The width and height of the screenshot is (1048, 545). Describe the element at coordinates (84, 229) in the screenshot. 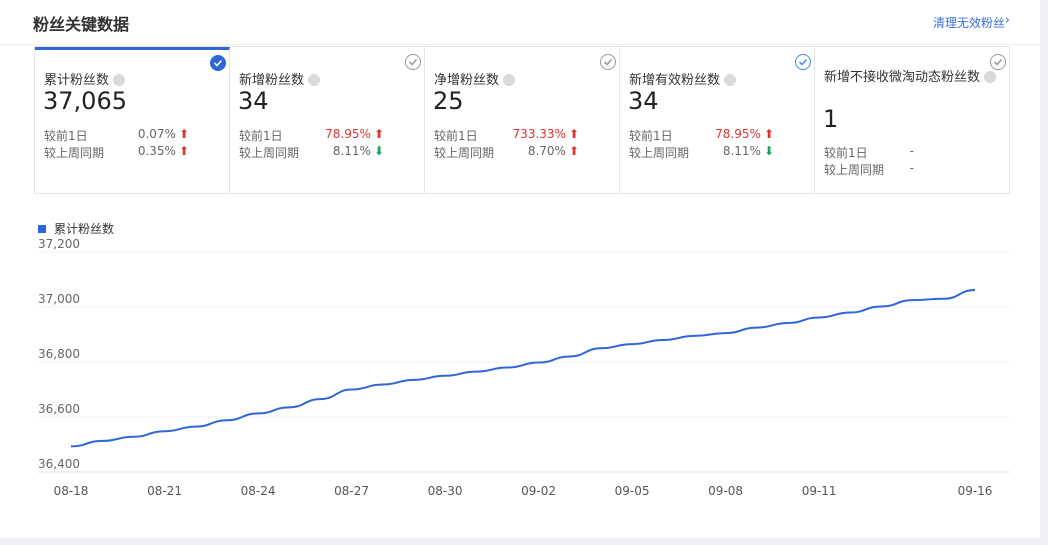

I see `legend-label: 累计粉丝数` at that location.